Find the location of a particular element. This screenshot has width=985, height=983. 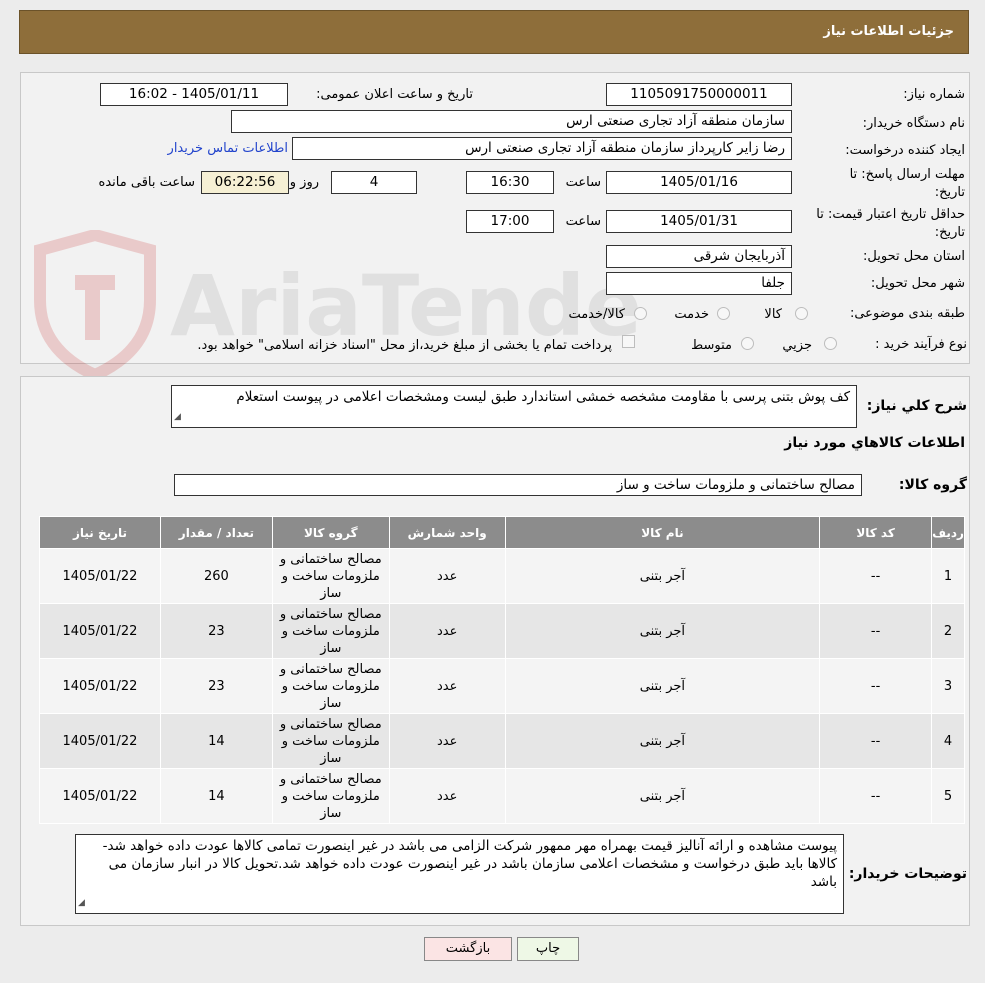

row-number: 5 is located at coordinates (948, 796).